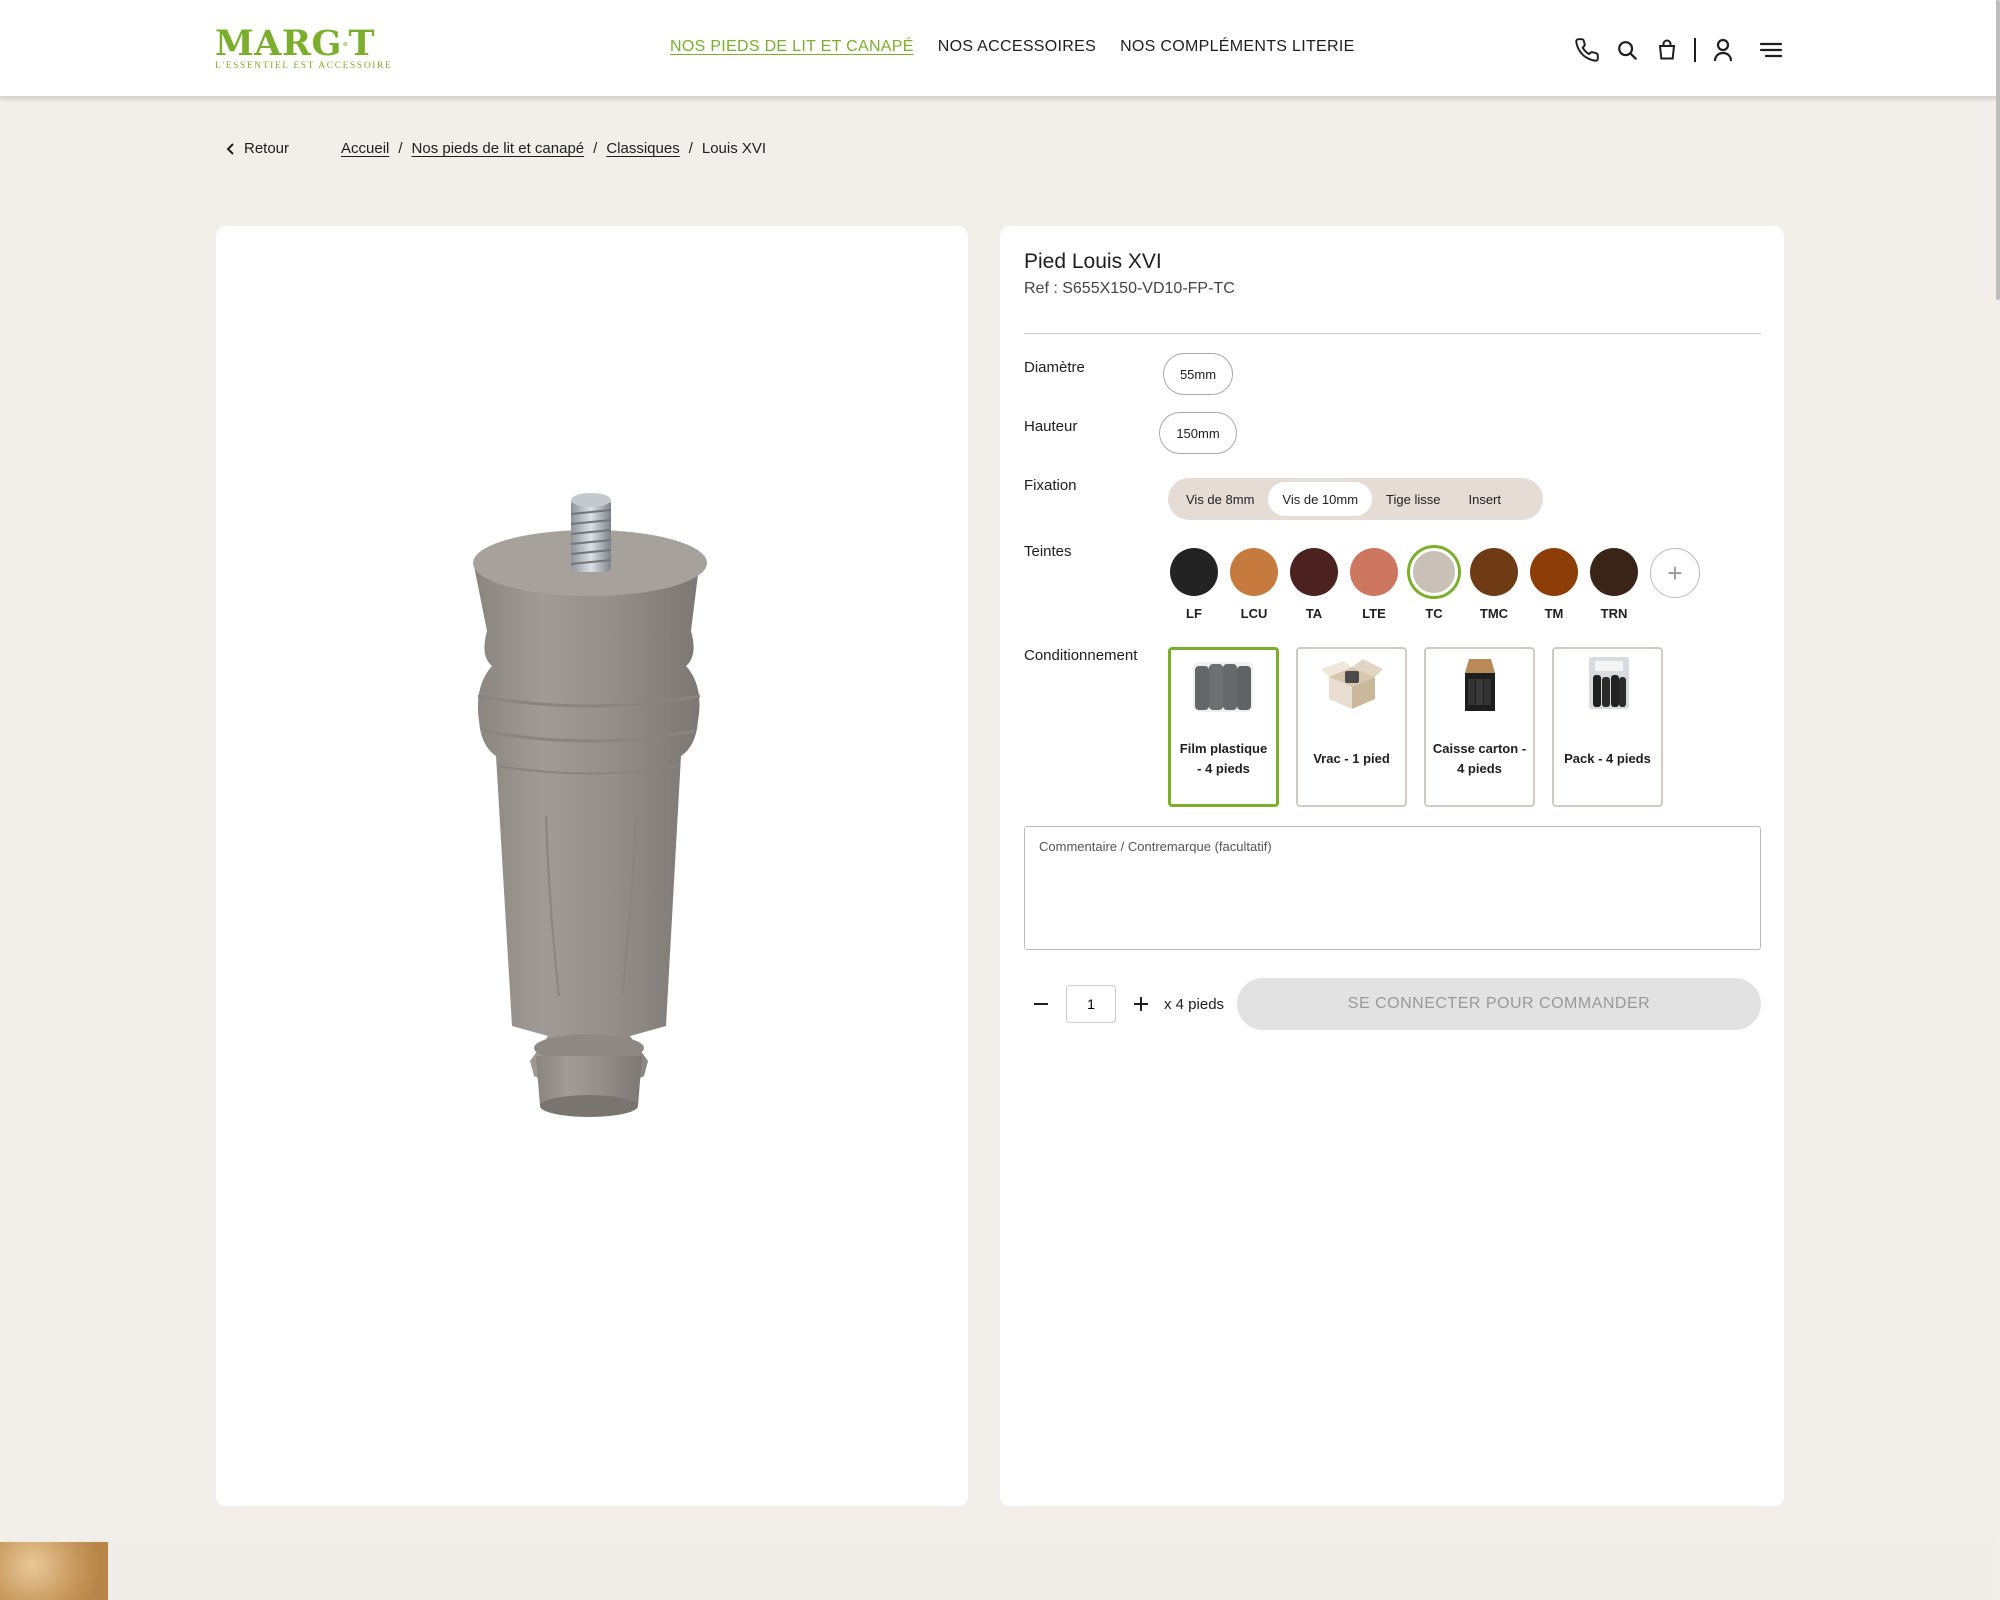  I want to click on back-label: Retour, so click(267, 148).